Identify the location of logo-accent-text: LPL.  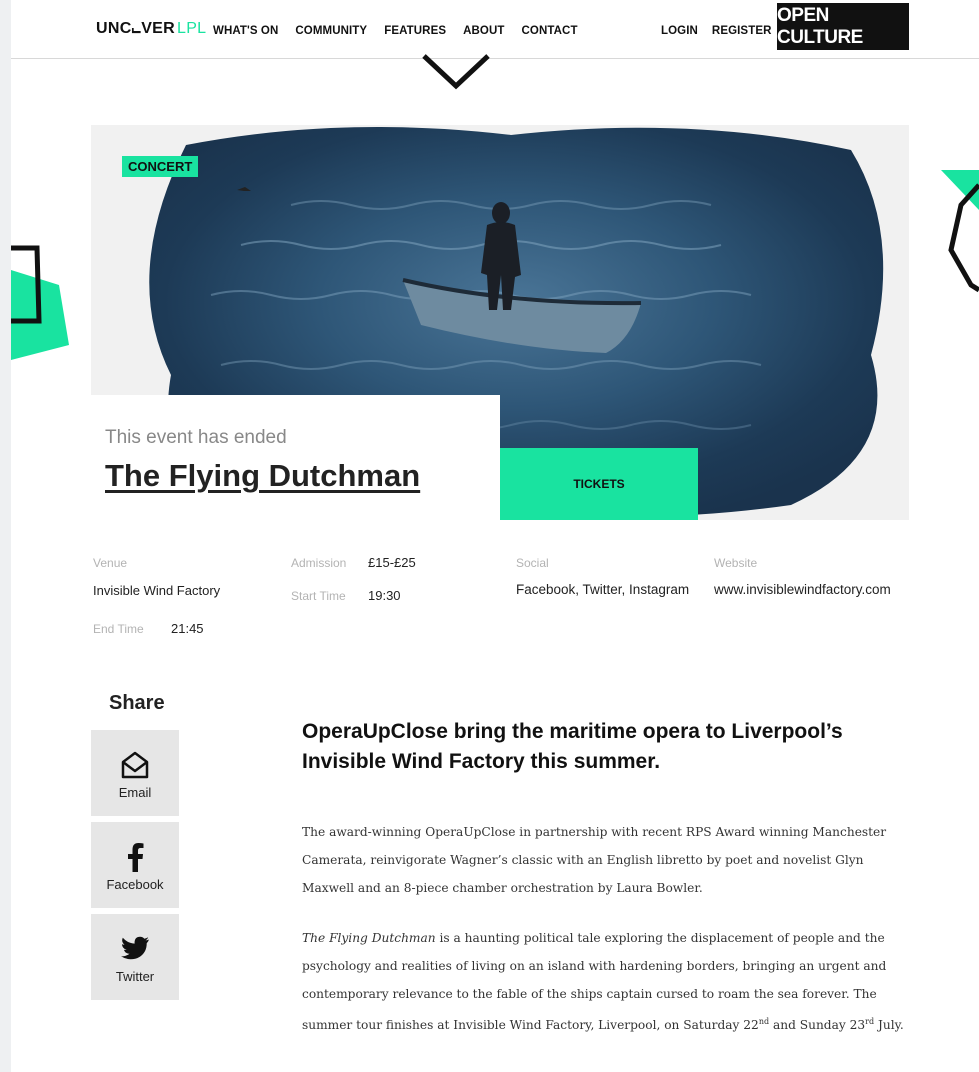
(192, 28).